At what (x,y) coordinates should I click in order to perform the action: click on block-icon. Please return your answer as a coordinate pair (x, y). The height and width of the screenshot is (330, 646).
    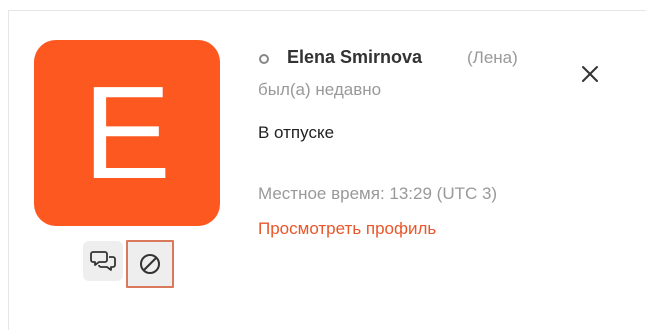
    Looking at the image, I should click on (150, 264).